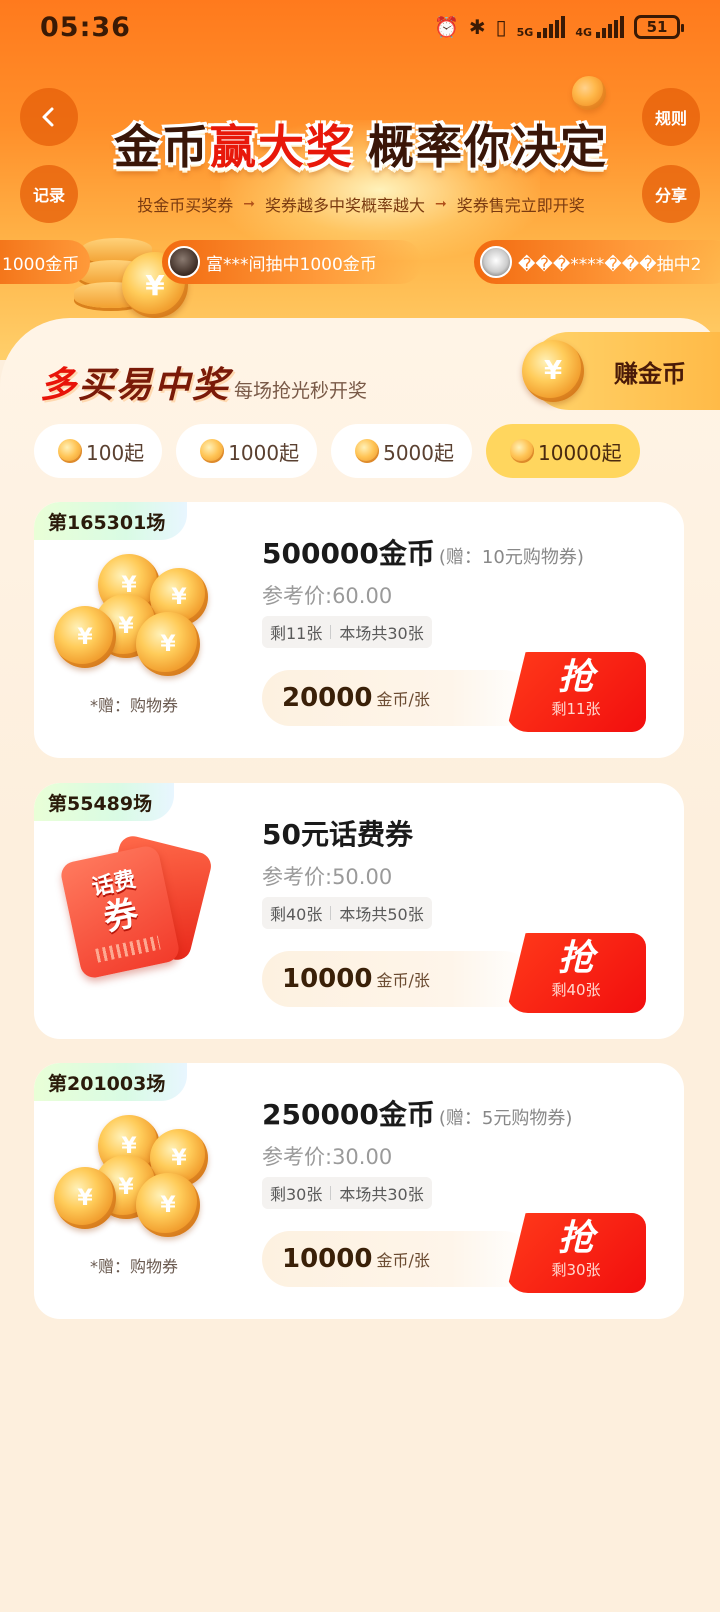 This screenshot has width=720, height=1612. Describe the element at coordinates (505, 1118) in the screenshot. I see `gift-label: (赠：5元购物券)` at that location.